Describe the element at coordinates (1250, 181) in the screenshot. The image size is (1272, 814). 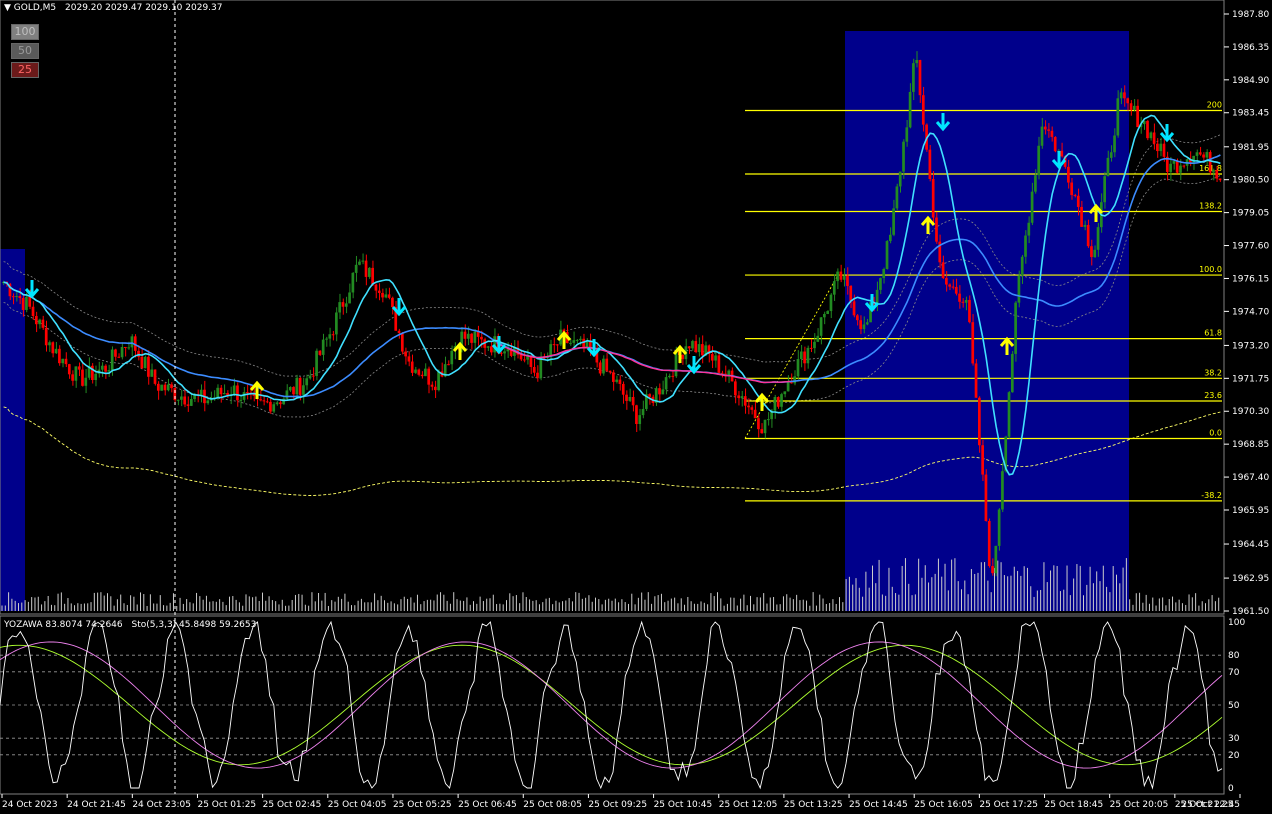
I see `price-axis-label: 1980.50` at that location.